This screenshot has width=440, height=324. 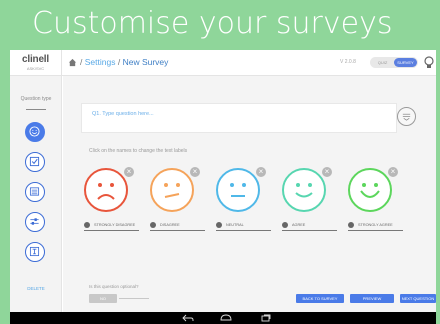 I want to click on question-type-underline, so click(x=36, y=109).